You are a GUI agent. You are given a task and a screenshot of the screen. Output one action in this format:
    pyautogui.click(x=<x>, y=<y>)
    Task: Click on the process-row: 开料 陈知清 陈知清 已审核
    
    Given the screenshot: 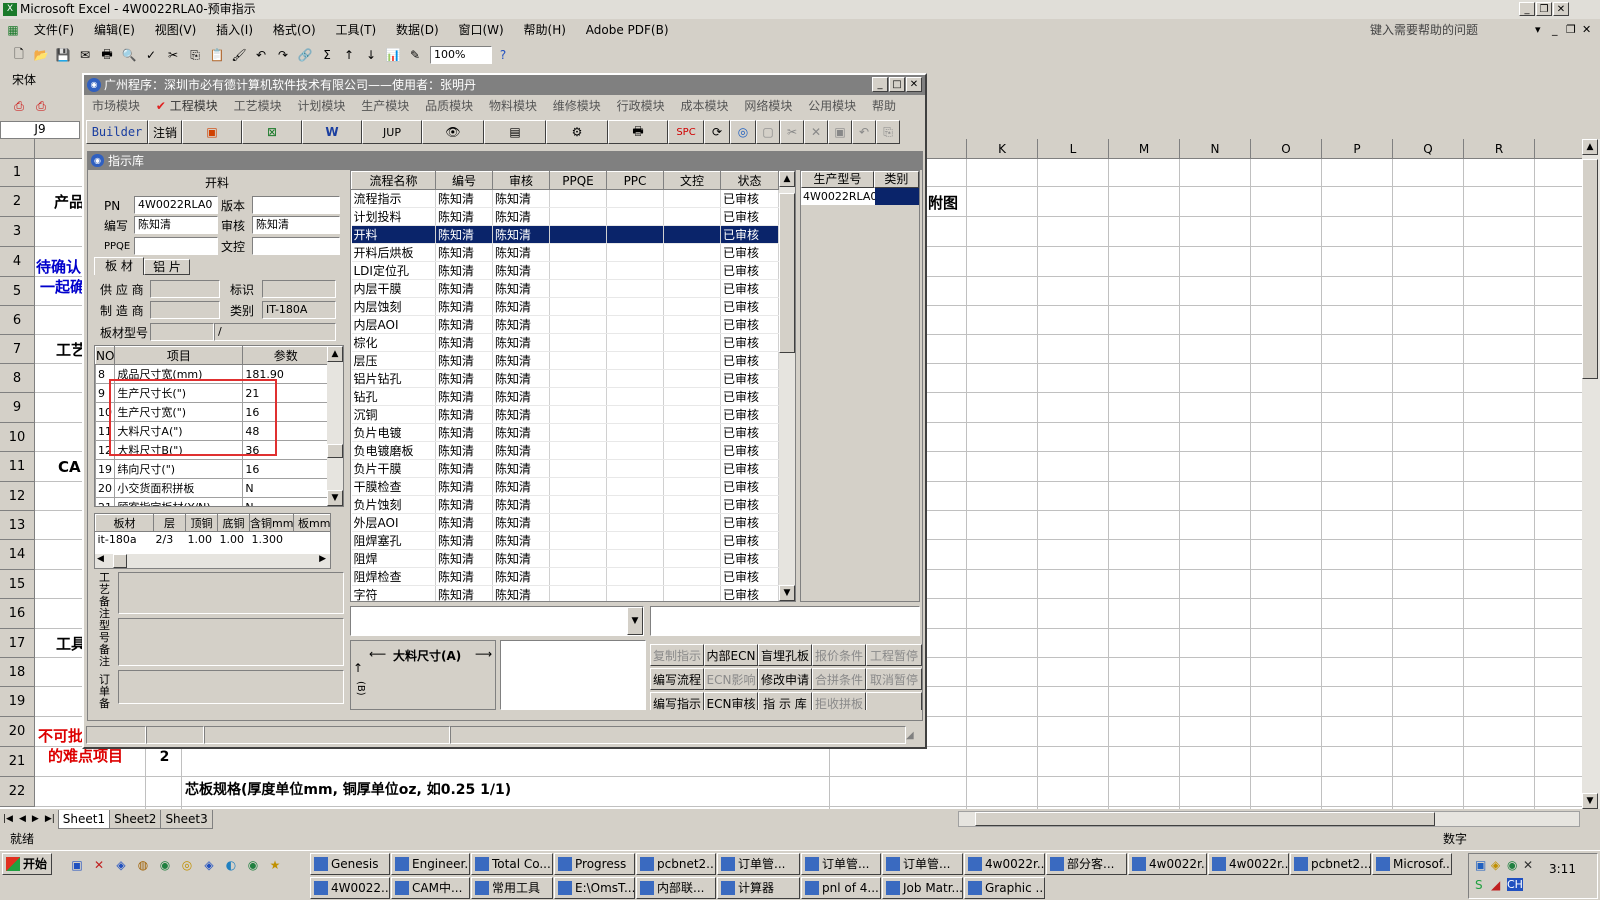 What is the action you would take?
    pyautogui.click(x=565, y=234)
    